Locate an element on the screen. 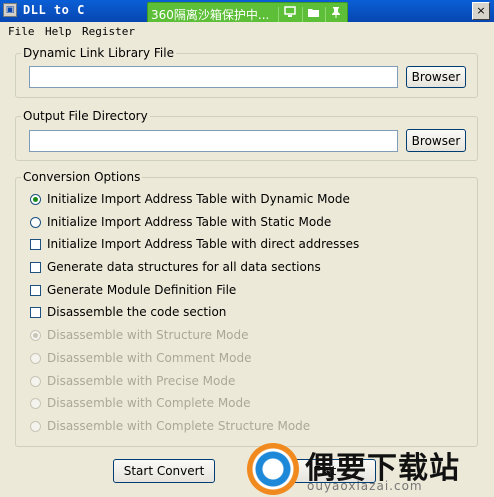 The image size is (494, 497). watermark-url: ouyaoxiazai.com is located at coordinates (365, 486).